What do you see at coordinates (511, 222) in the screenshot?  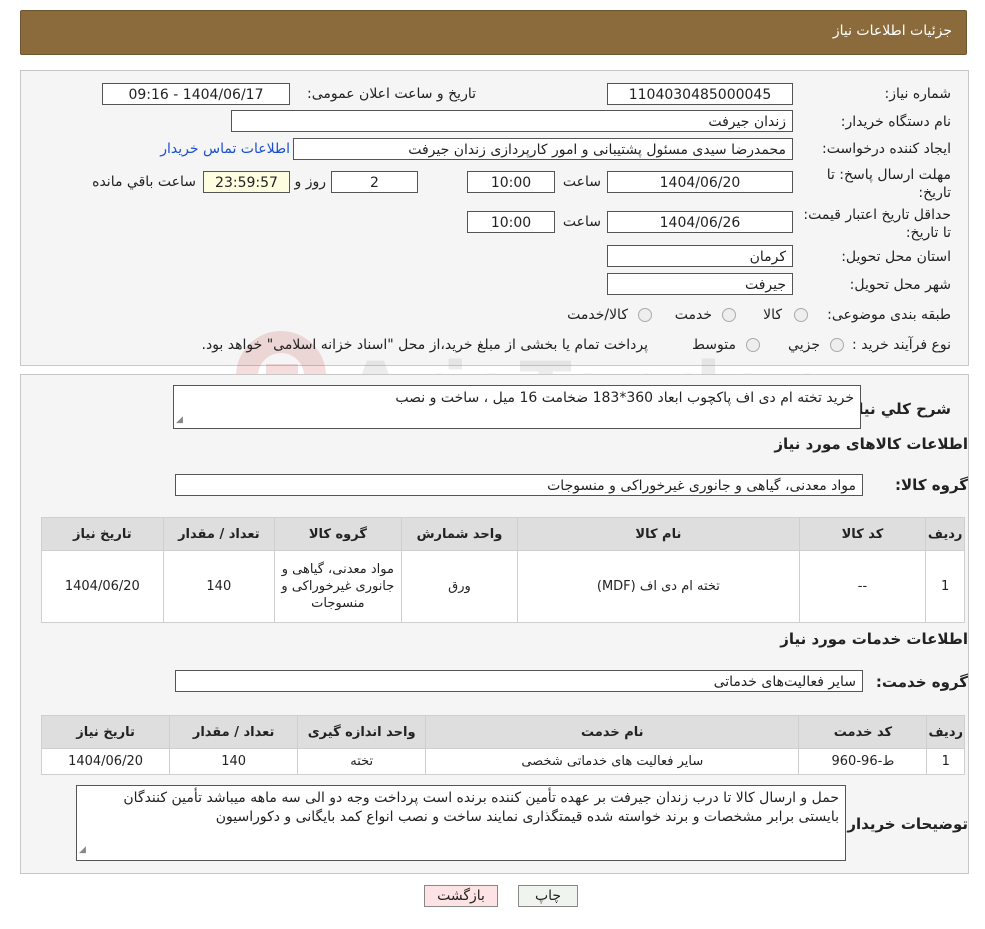 I see `validity-time-field: 10:00` at bounding box center [511, 222].